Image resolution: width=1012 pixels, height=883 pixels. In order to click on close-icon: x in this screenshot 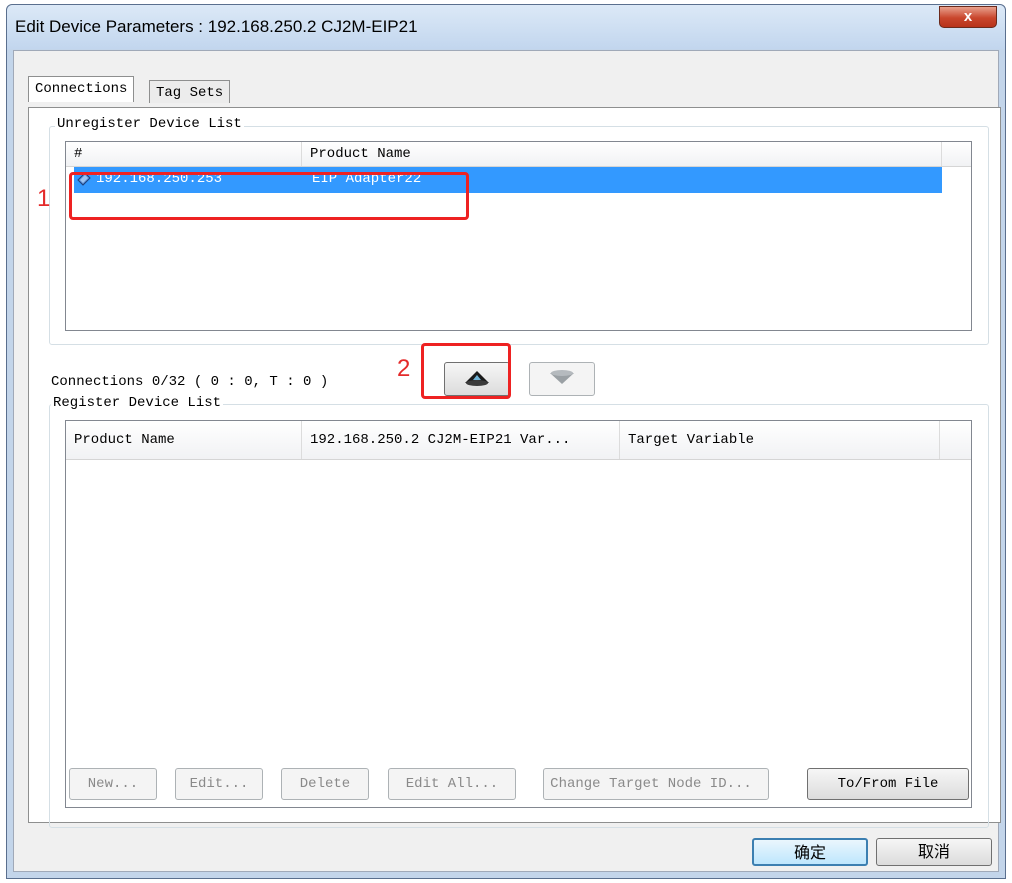, I will do `click(968, 16)`.